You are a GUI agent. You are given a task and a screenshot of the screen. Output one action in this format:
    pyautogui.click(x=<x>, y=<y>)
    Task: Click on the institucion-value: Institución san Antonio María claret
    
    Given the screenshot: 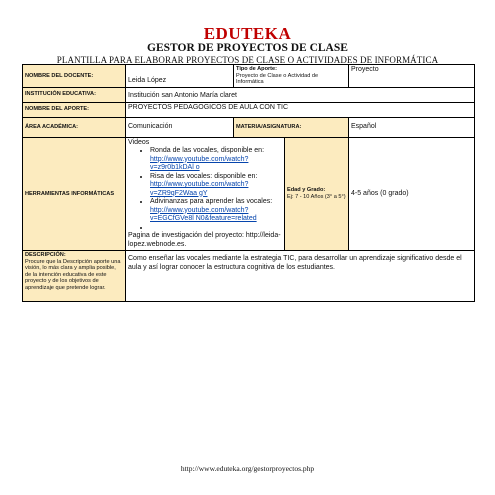 What is the action you would take?
    pyautogui.click(x=300, y=94)
    